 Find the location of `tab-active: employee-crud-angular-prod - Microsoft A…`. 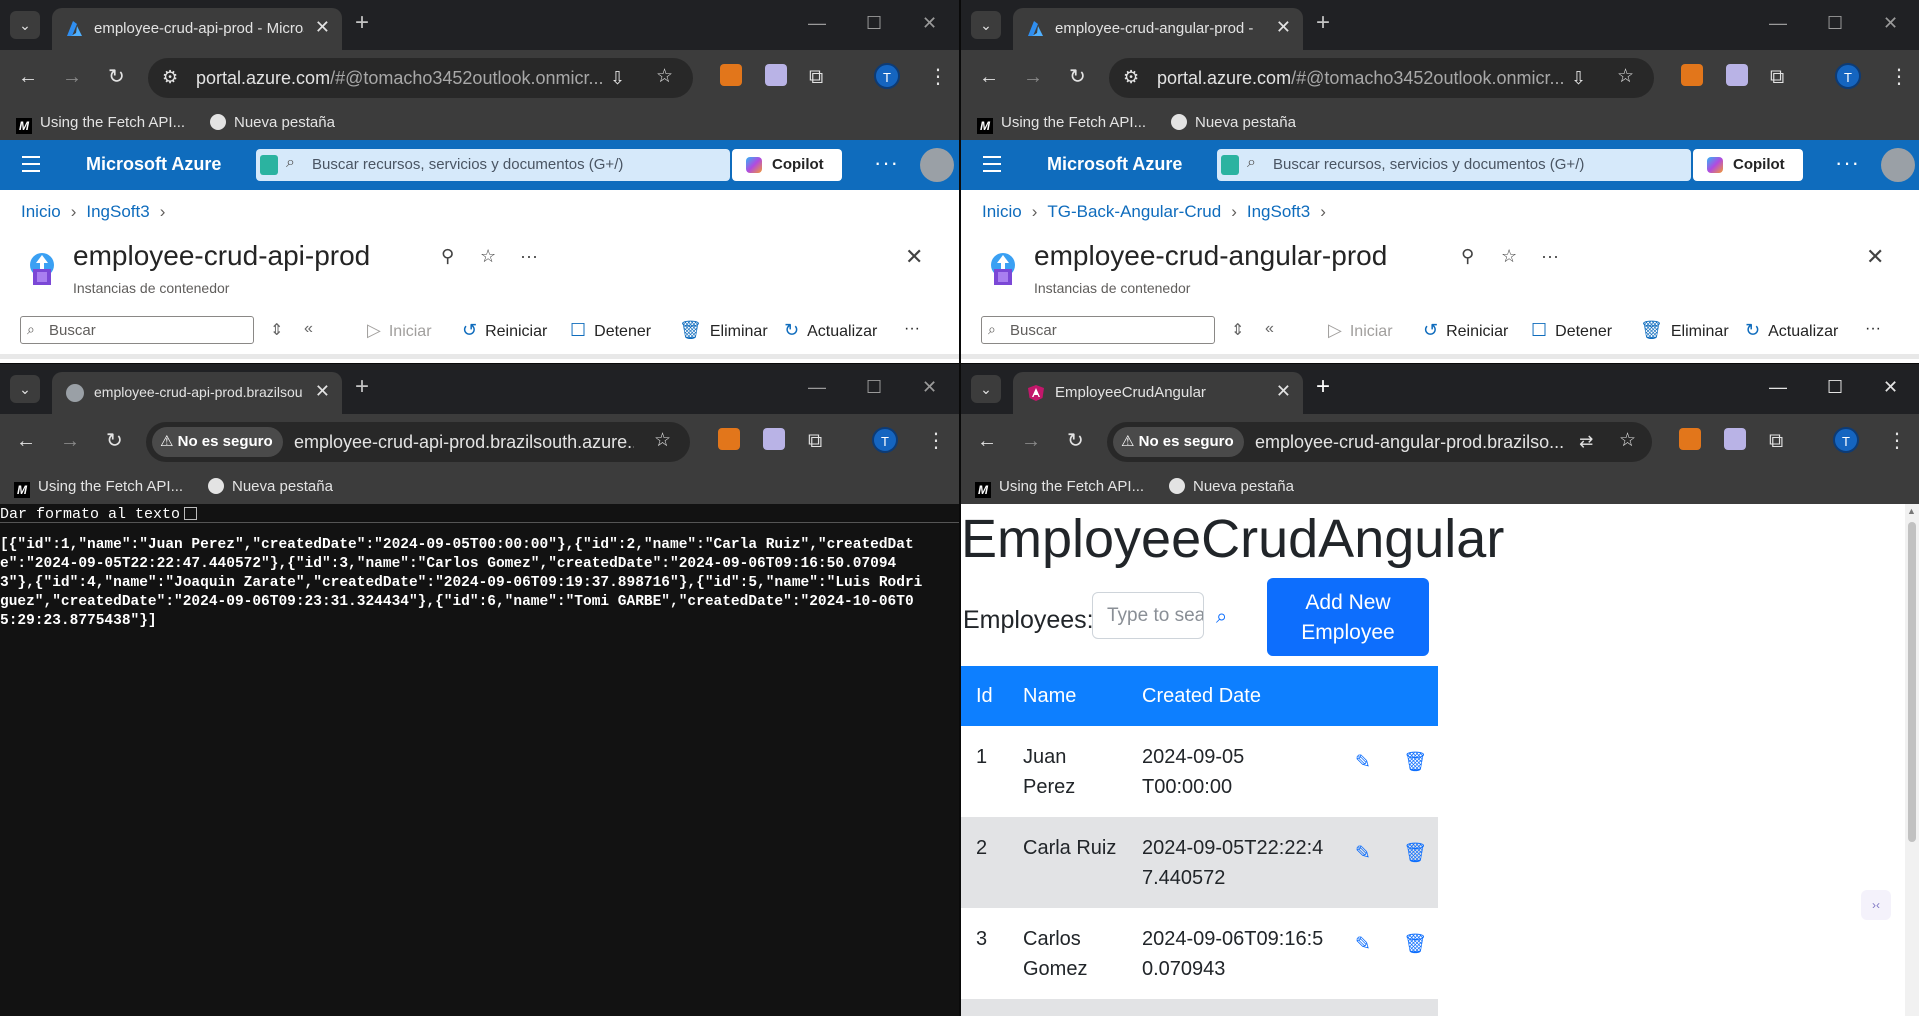

tab-active: employee-crud-angular-prod - Microsoft A… is located at coordinates (1158, 29).